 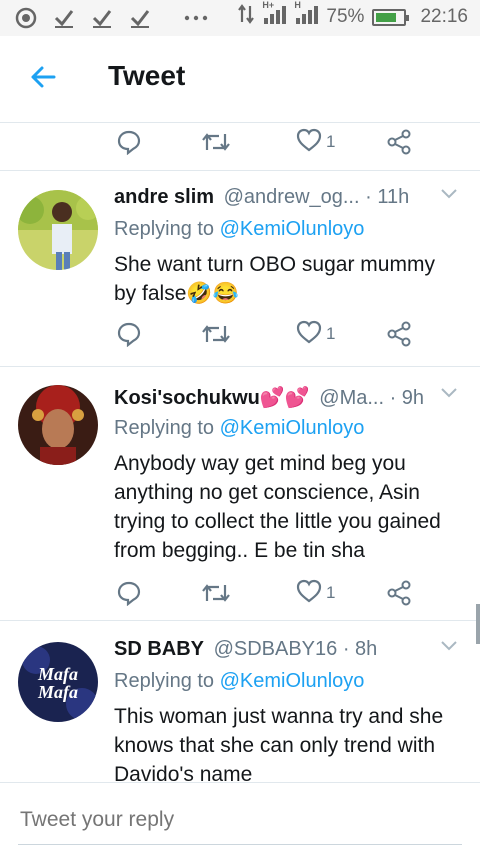 What do you see at coordinates (240, 844) in the screenshot?
I see `input-underline` at bounding box center [240, 844].